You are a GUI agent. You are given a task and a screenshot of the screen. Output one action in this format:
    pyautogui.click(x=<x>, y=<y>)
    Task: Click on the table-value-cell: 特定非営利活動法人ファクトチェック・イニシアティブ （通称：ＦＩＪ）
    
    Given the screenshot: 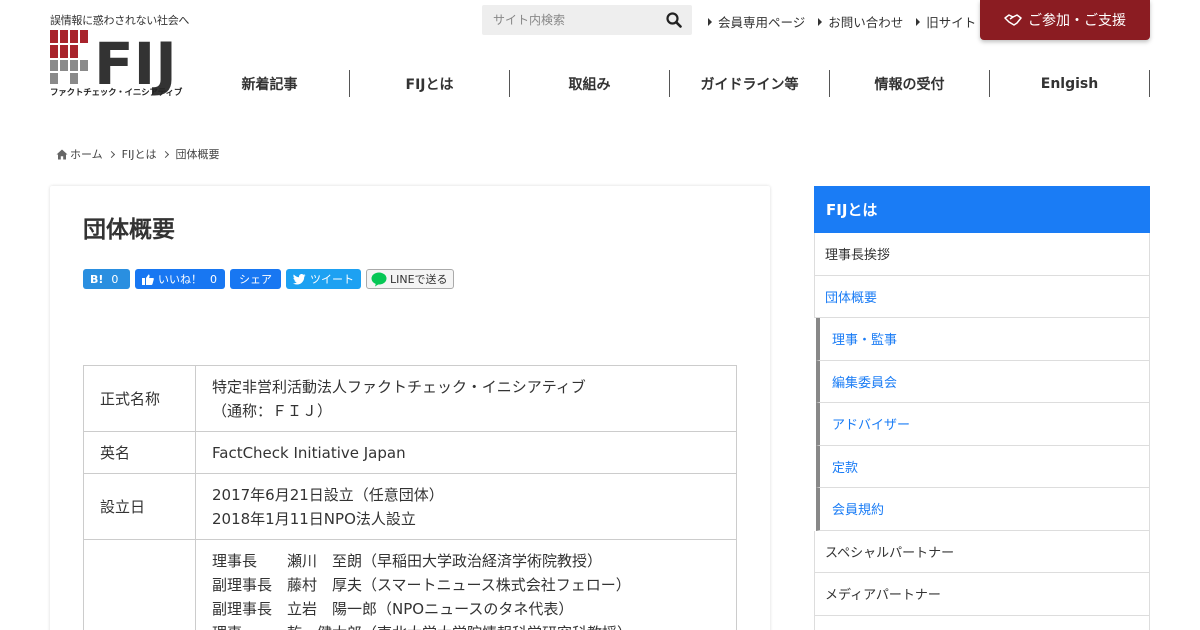 What is the action you would take?
    pyautogui.click(x=466, y=398)
    